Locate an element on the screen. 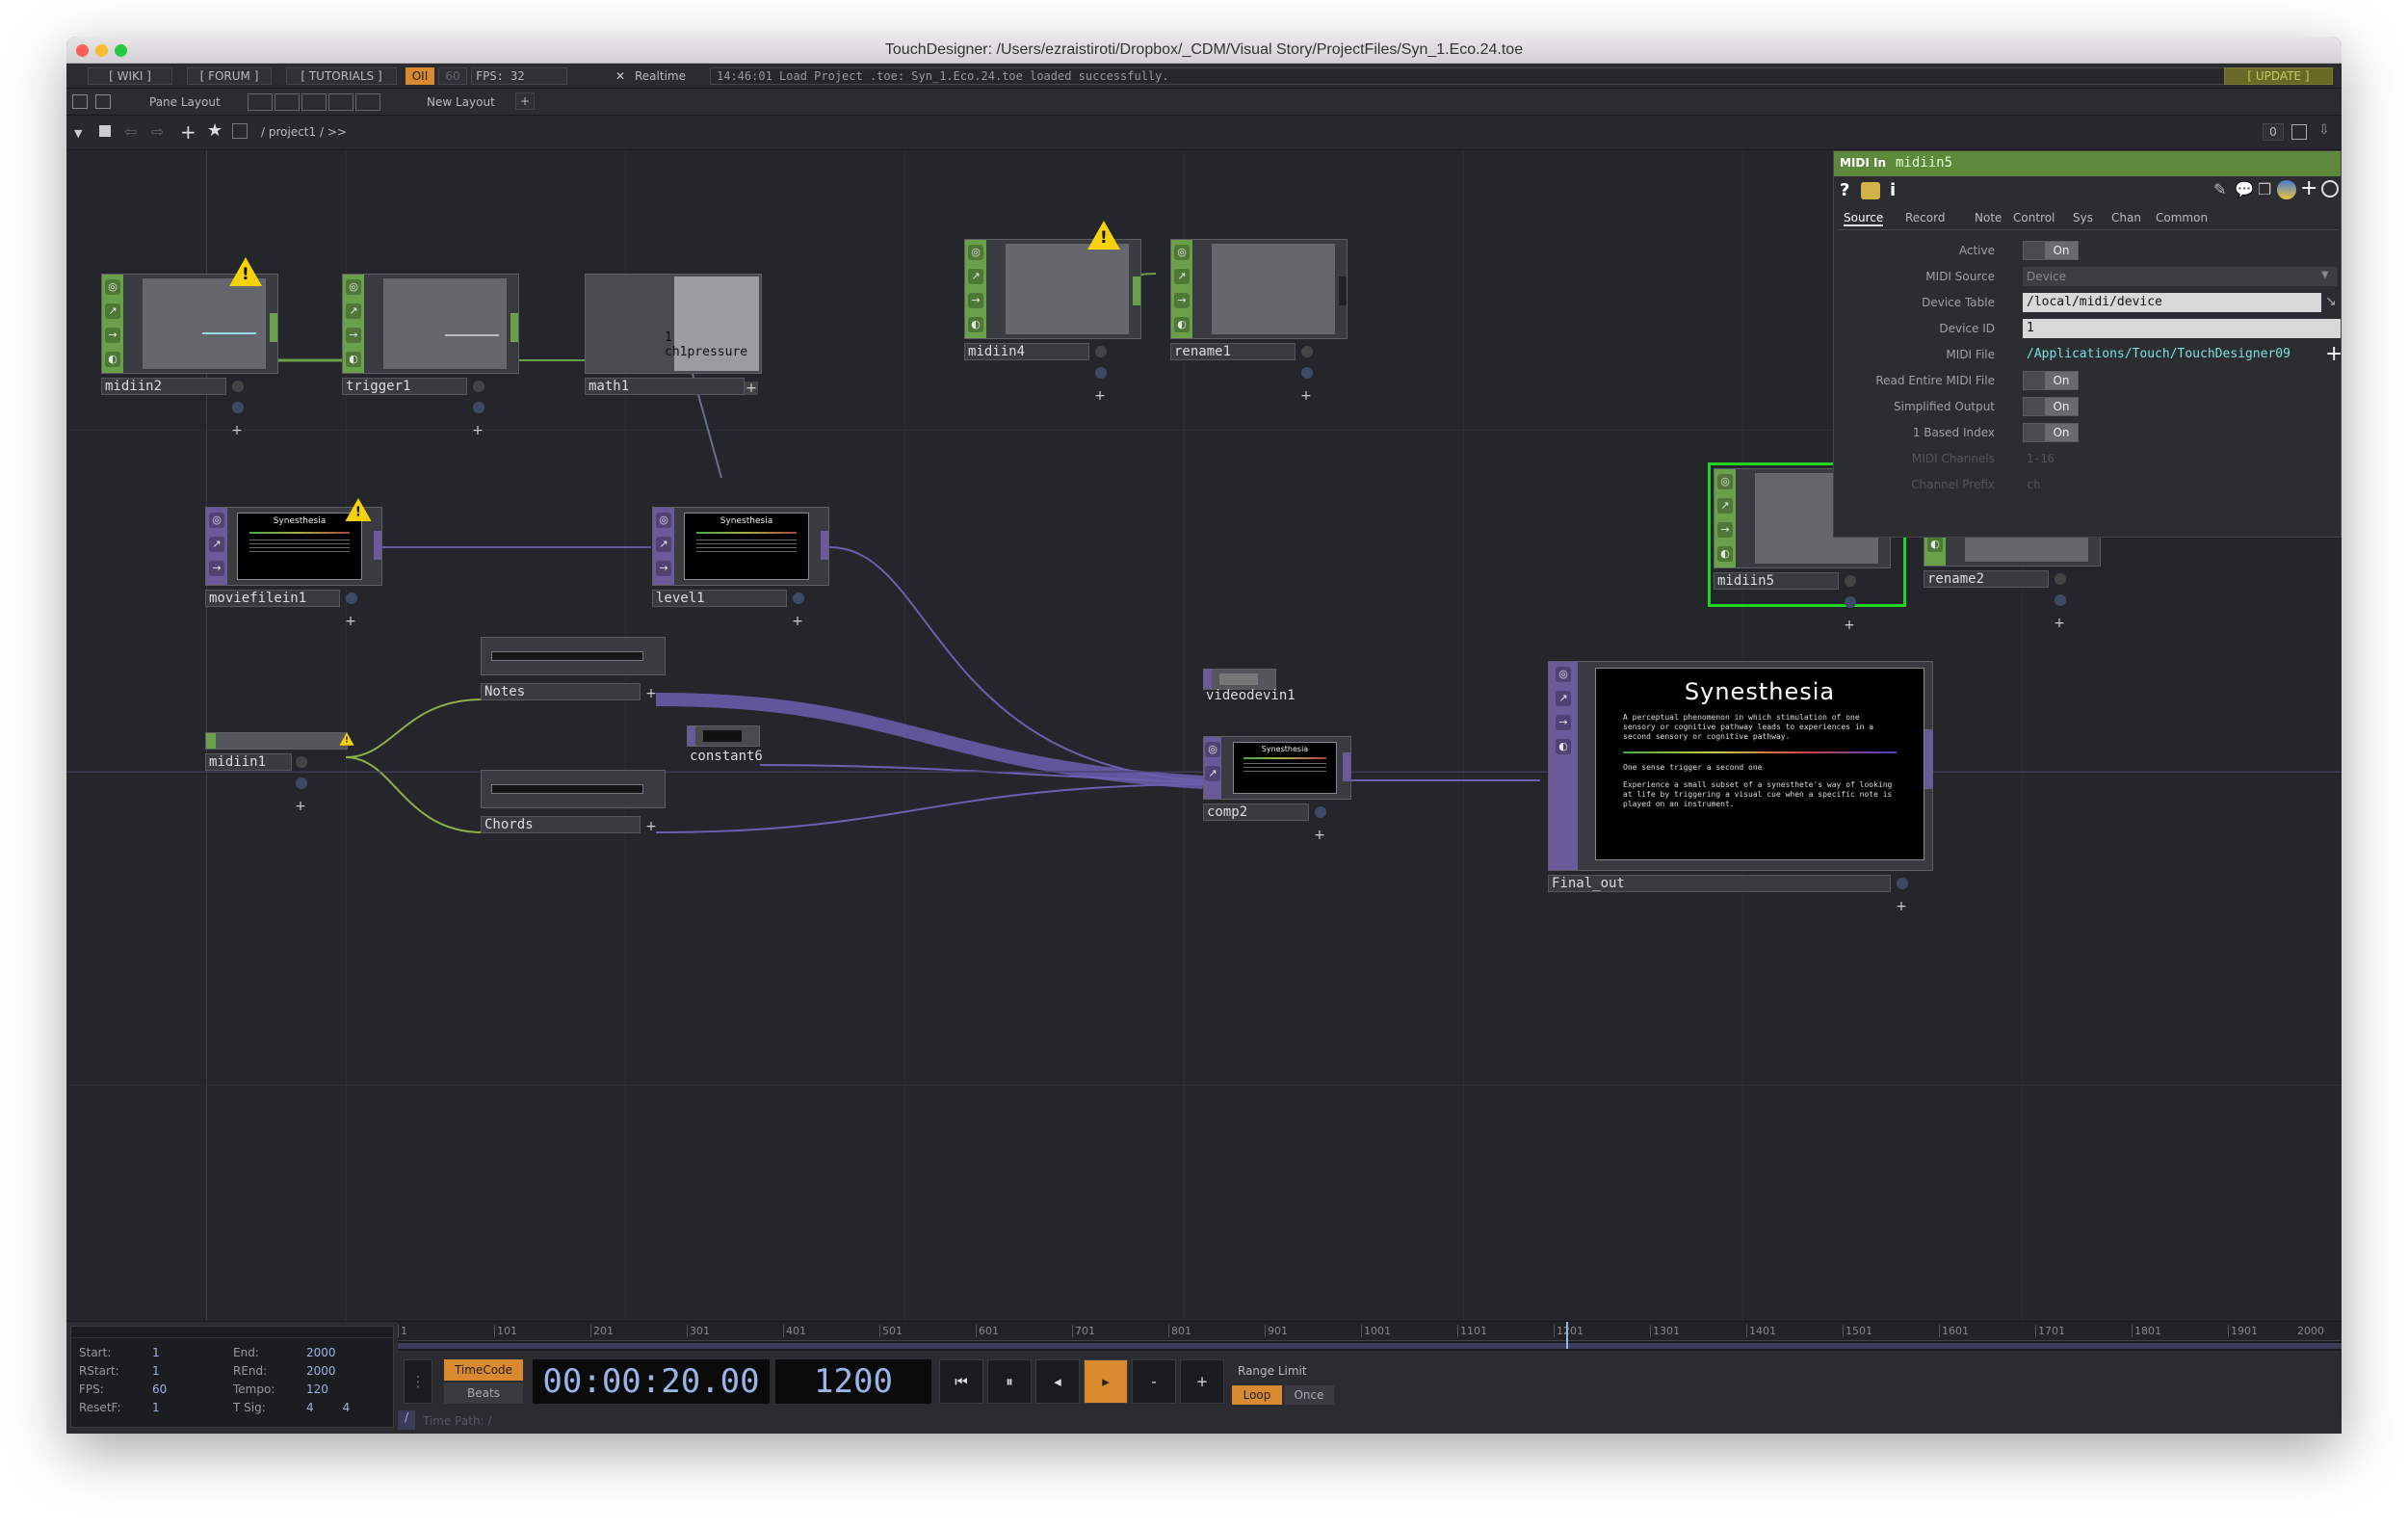 This screenshot has width=2408, height=1528. device-id-field: 1 is located at coordinates (2182, 328).